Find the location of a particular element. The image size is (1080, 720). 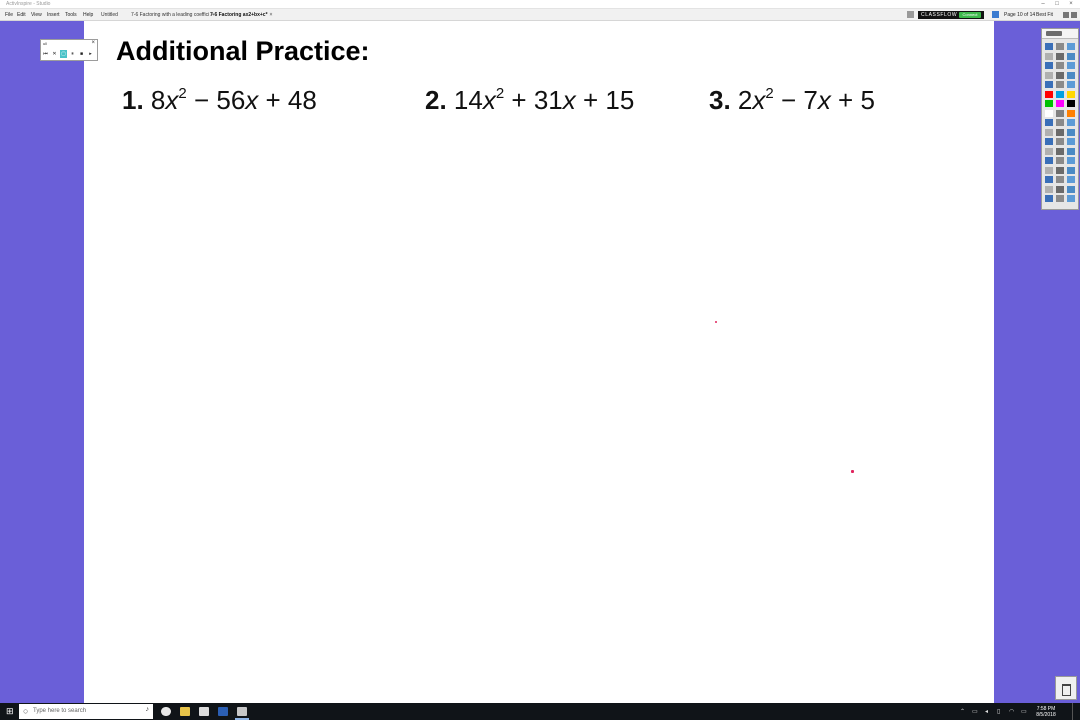

menu-insert: Insert is located at coordinates (53, 15).